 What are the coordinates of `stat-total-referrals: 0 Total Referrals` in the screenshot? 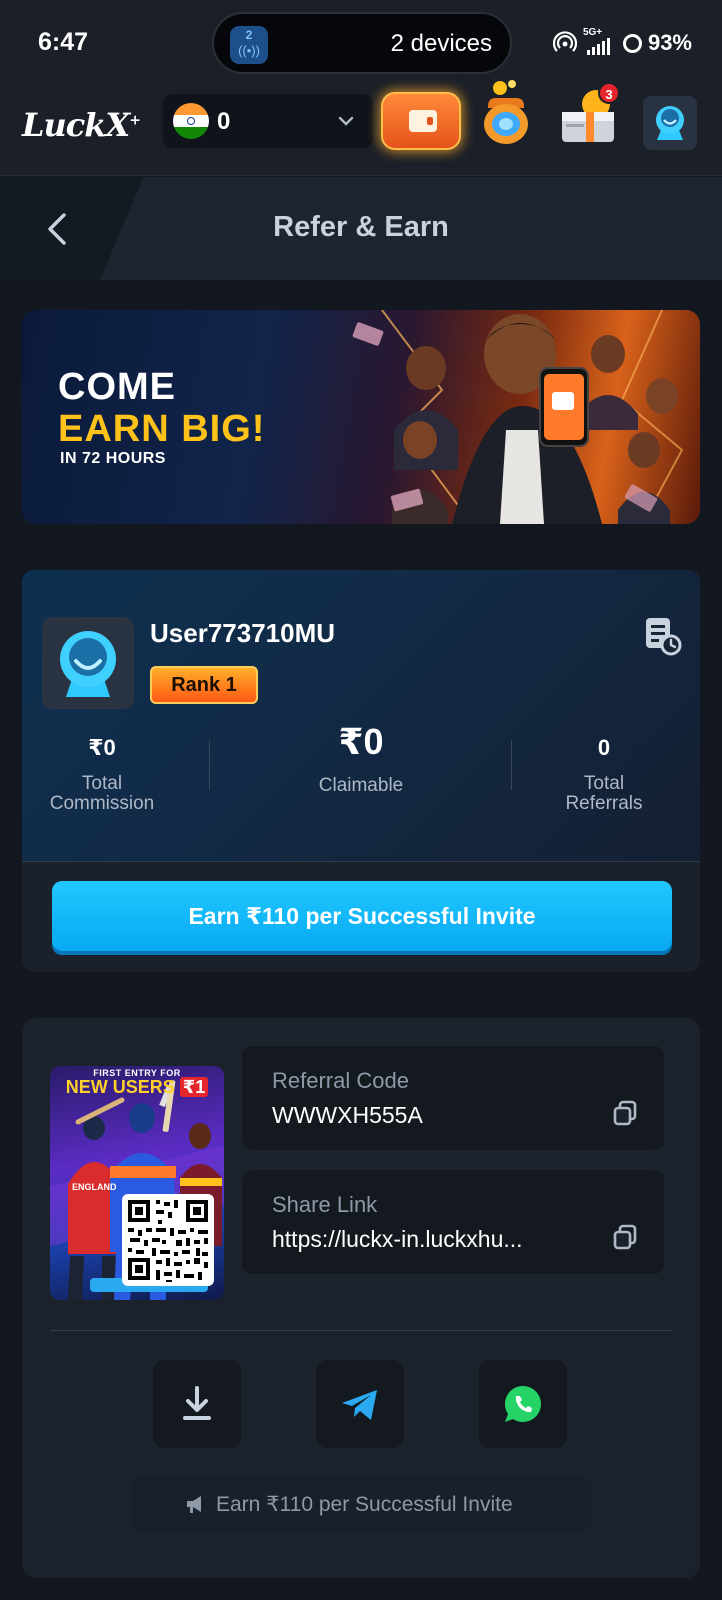 It's located at (604, 772).